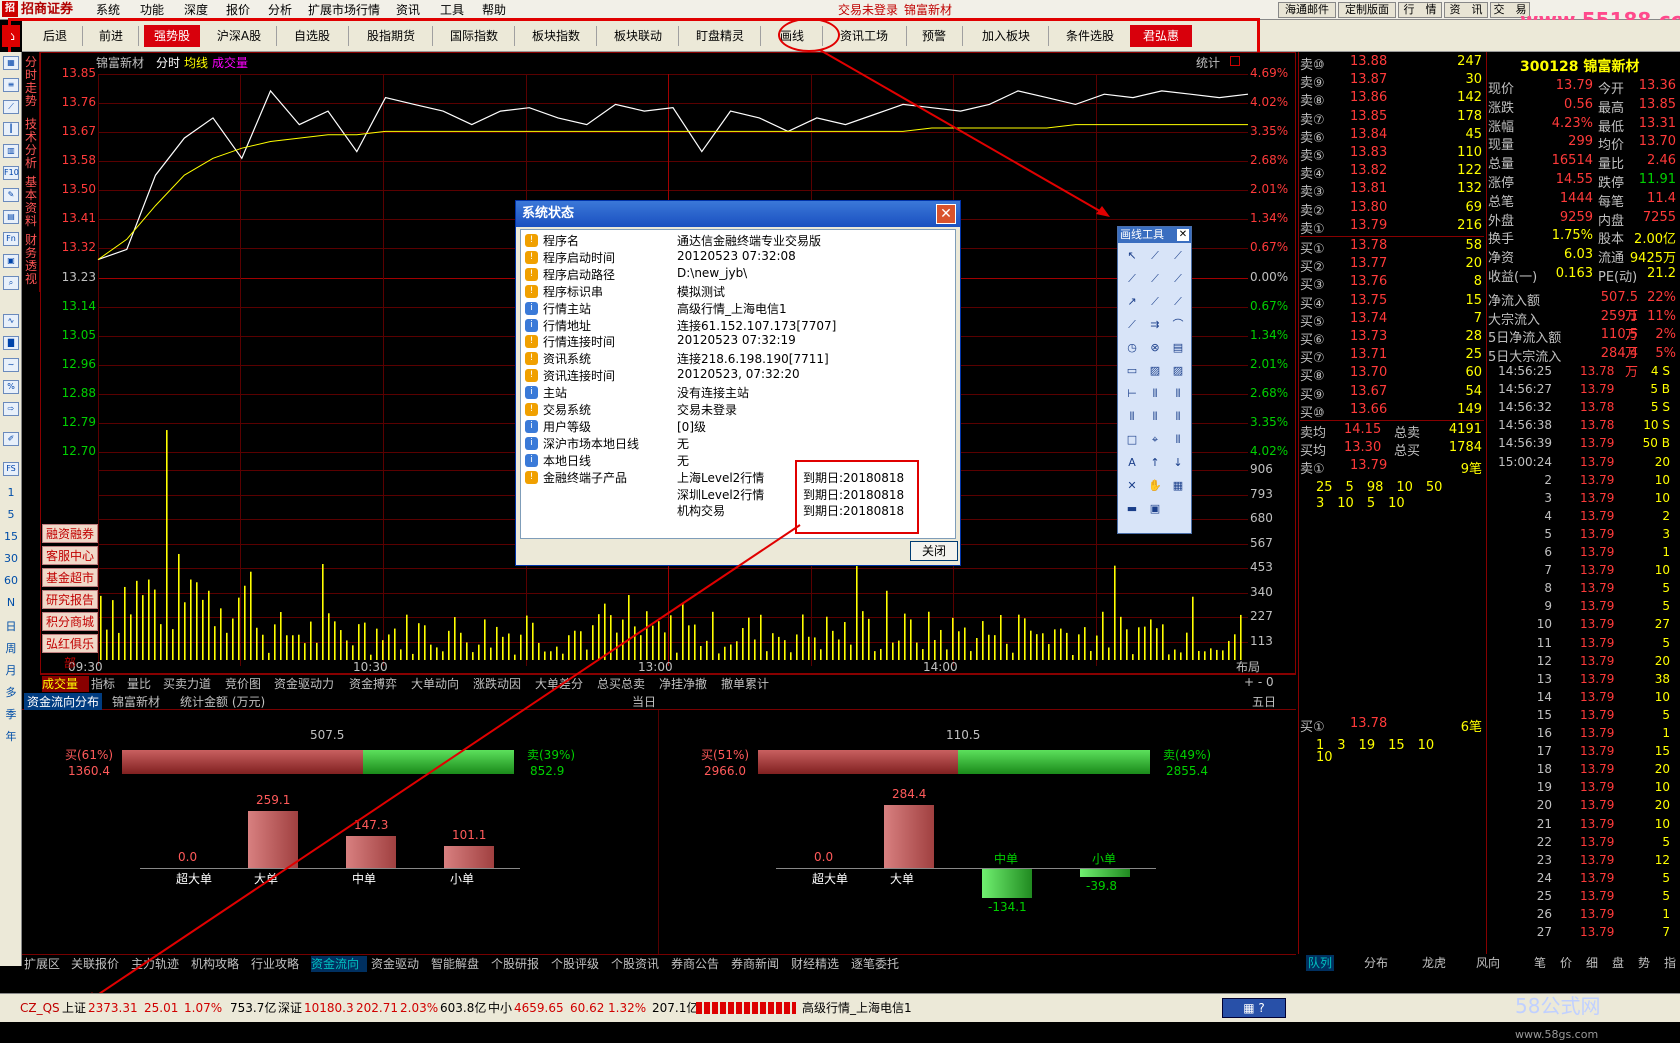 This screenshot has height=1043, width=1680. Describe the element at coordinates (1557, 1034) in the screenshot. I see `watermark-bottom-url: www.58gs.com` at that location.